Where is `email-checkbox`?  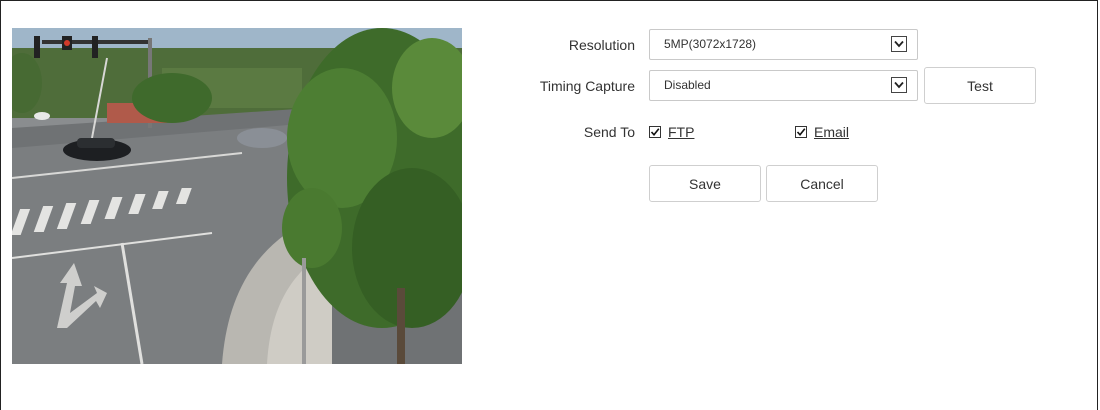 email-checkbox is located at coordinates (801, 132).